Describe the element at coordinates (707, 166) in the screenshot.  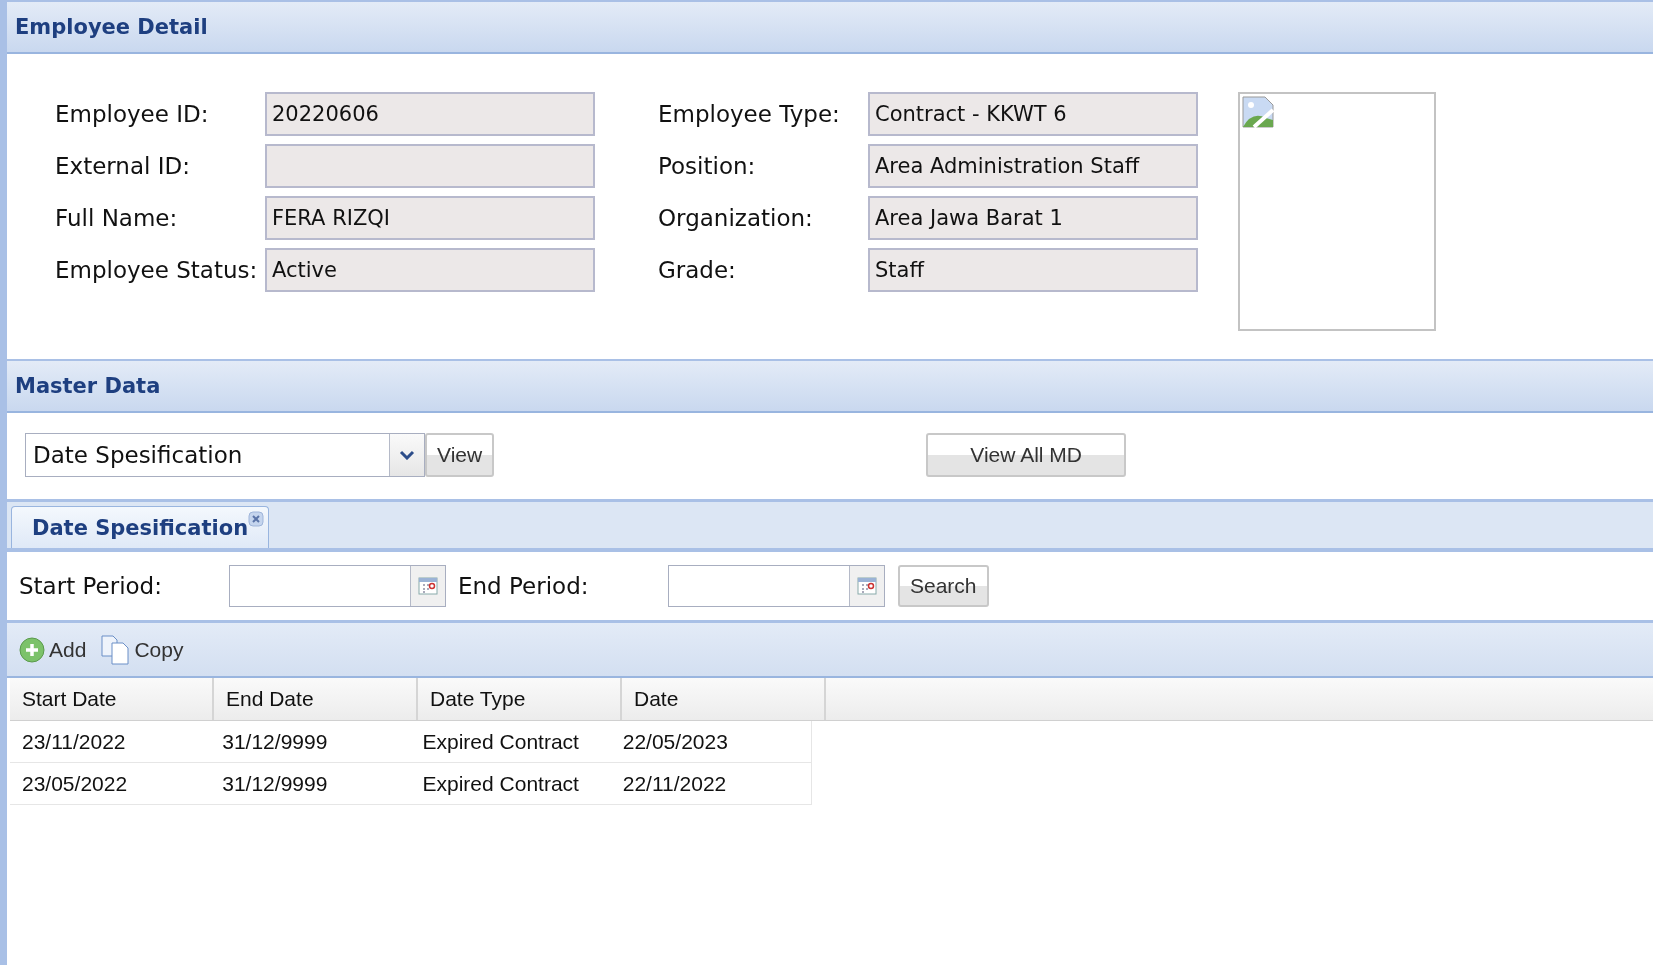
I see `field-label: Position:` at that location.